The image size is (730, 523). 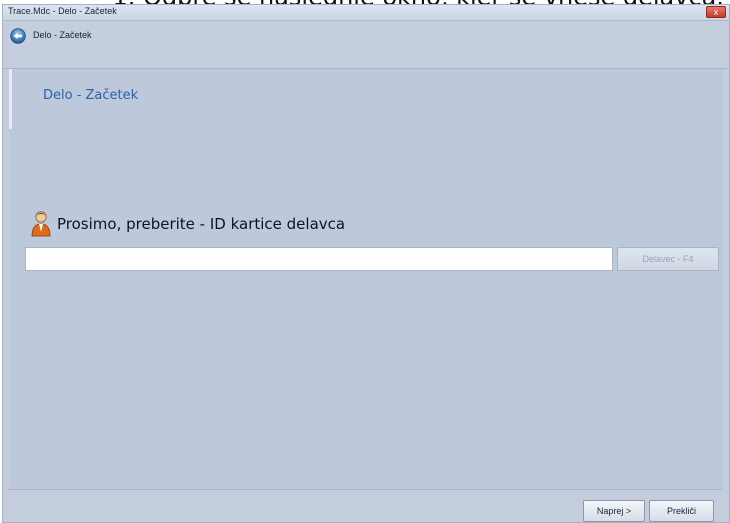 I want to click on section-title: Delo - Začetek, so click(x=91, y=95).